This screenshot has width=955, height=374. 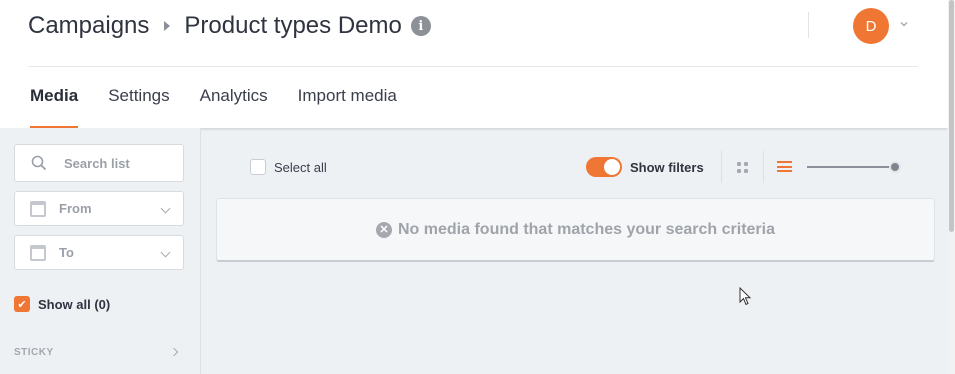 What do you see at coordinates (951, 116) in the screenshot?
I see `scrollbar-thumb` at bounding box center [951, 116].